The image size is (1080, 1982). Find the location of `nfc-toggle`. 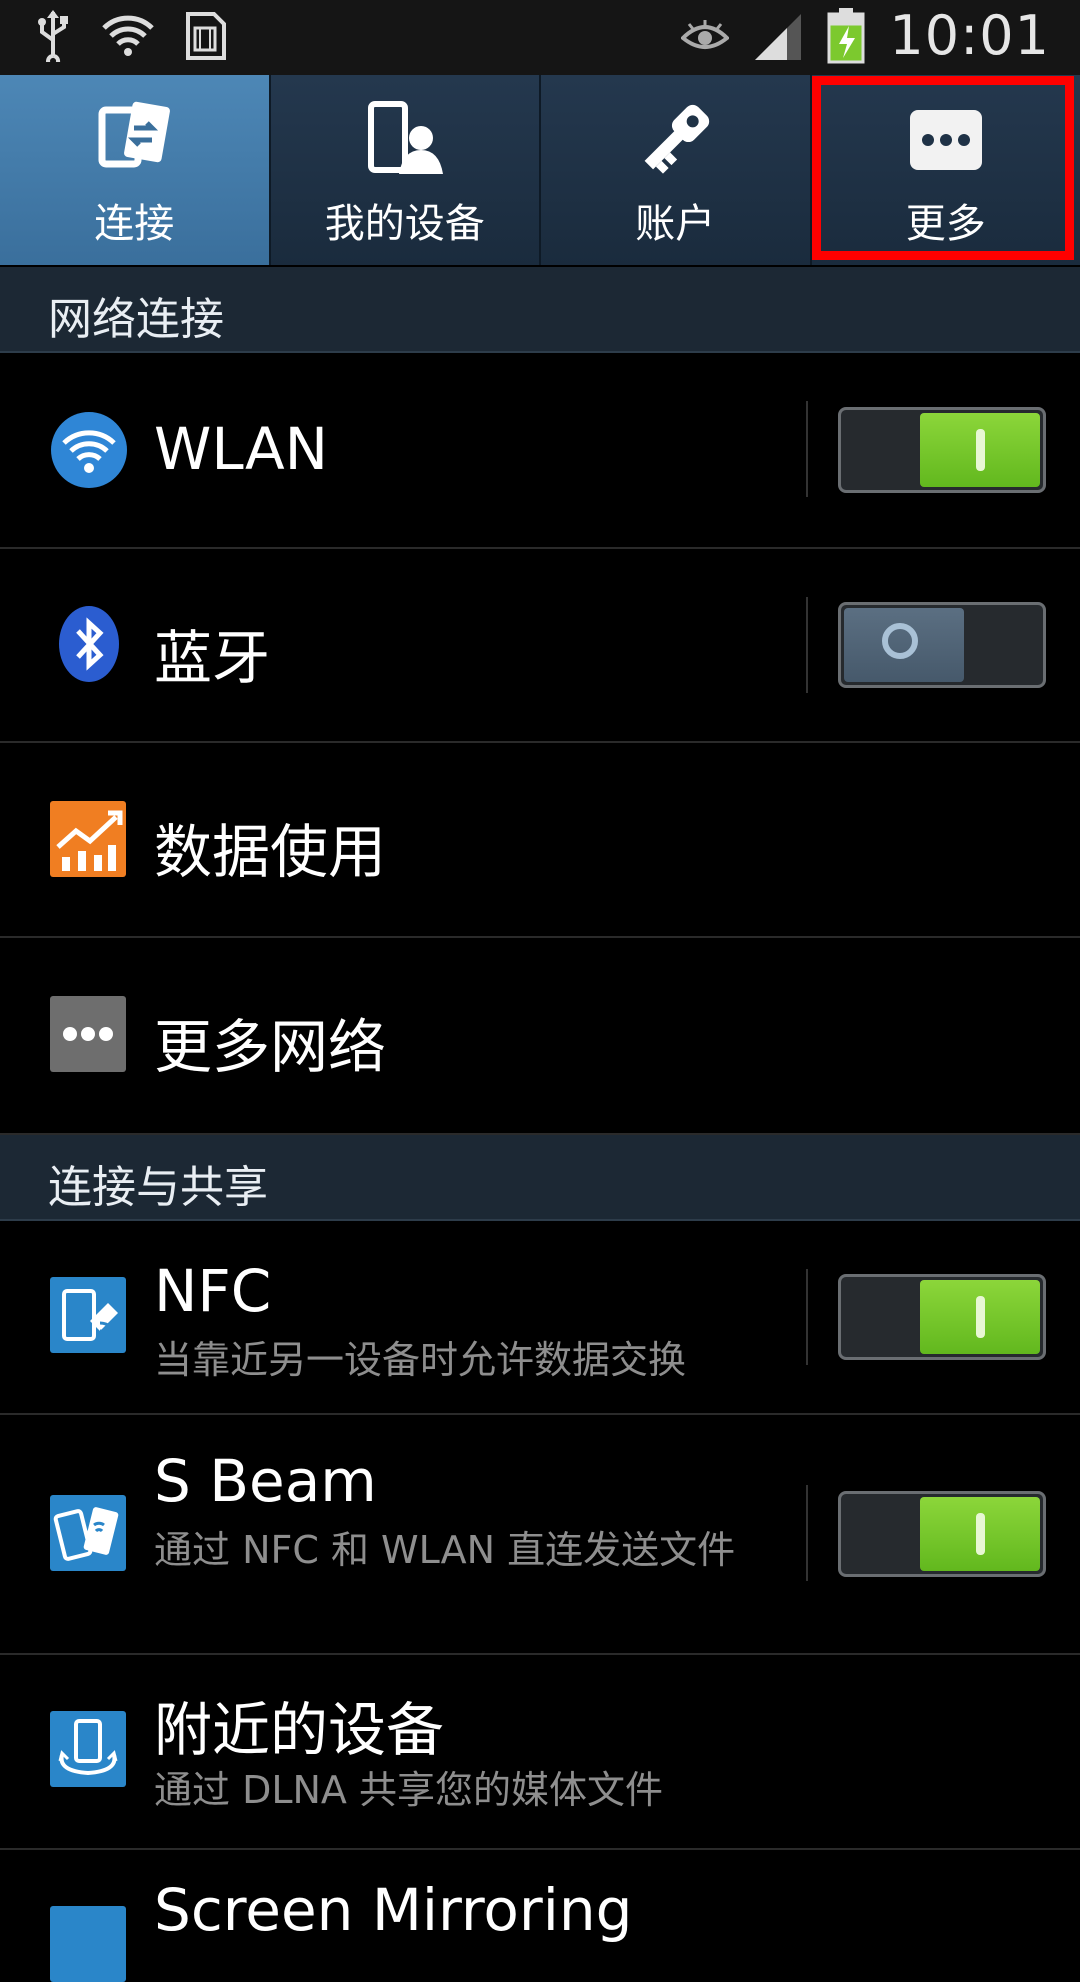

nfc-toggle is located at coordinates (942, 1317).